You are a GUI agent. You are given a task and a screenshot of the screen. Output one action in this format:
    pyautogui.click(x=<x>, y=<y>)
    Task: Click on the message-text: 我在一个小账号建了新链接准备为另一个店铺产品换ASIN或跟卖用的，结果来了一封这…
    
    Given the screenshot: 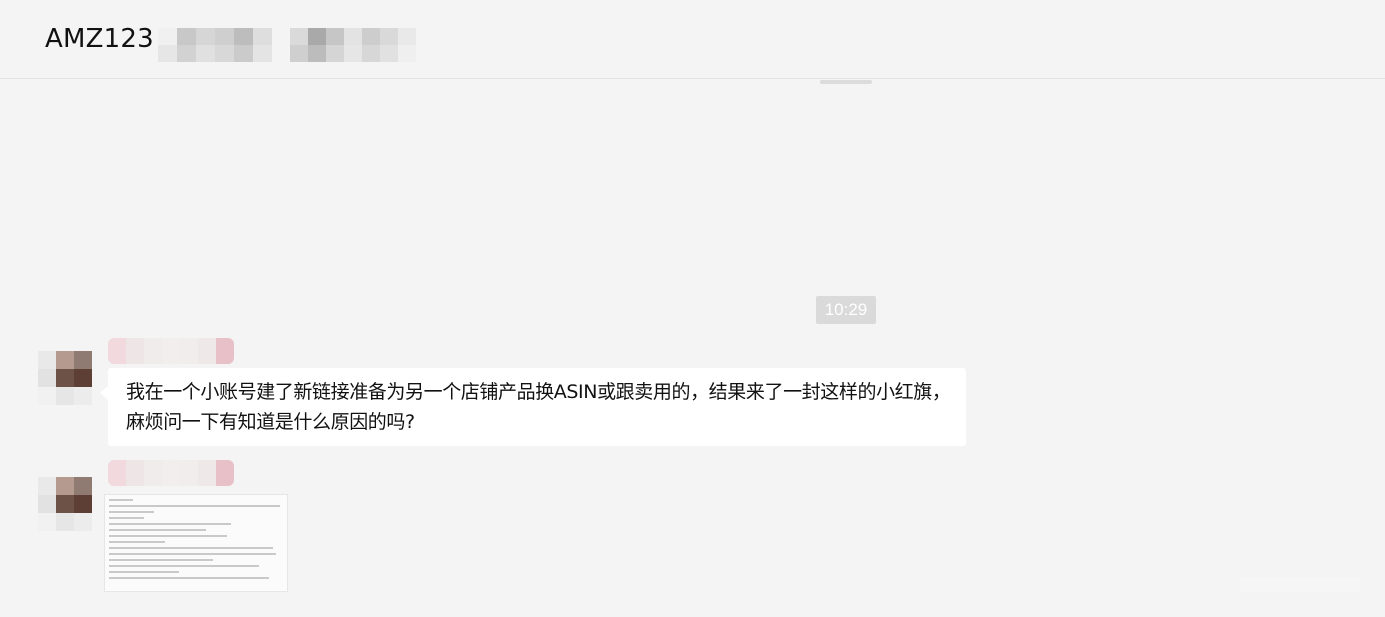 What is the action you would take?
    pyautogui.click(x=538, y=407)
    